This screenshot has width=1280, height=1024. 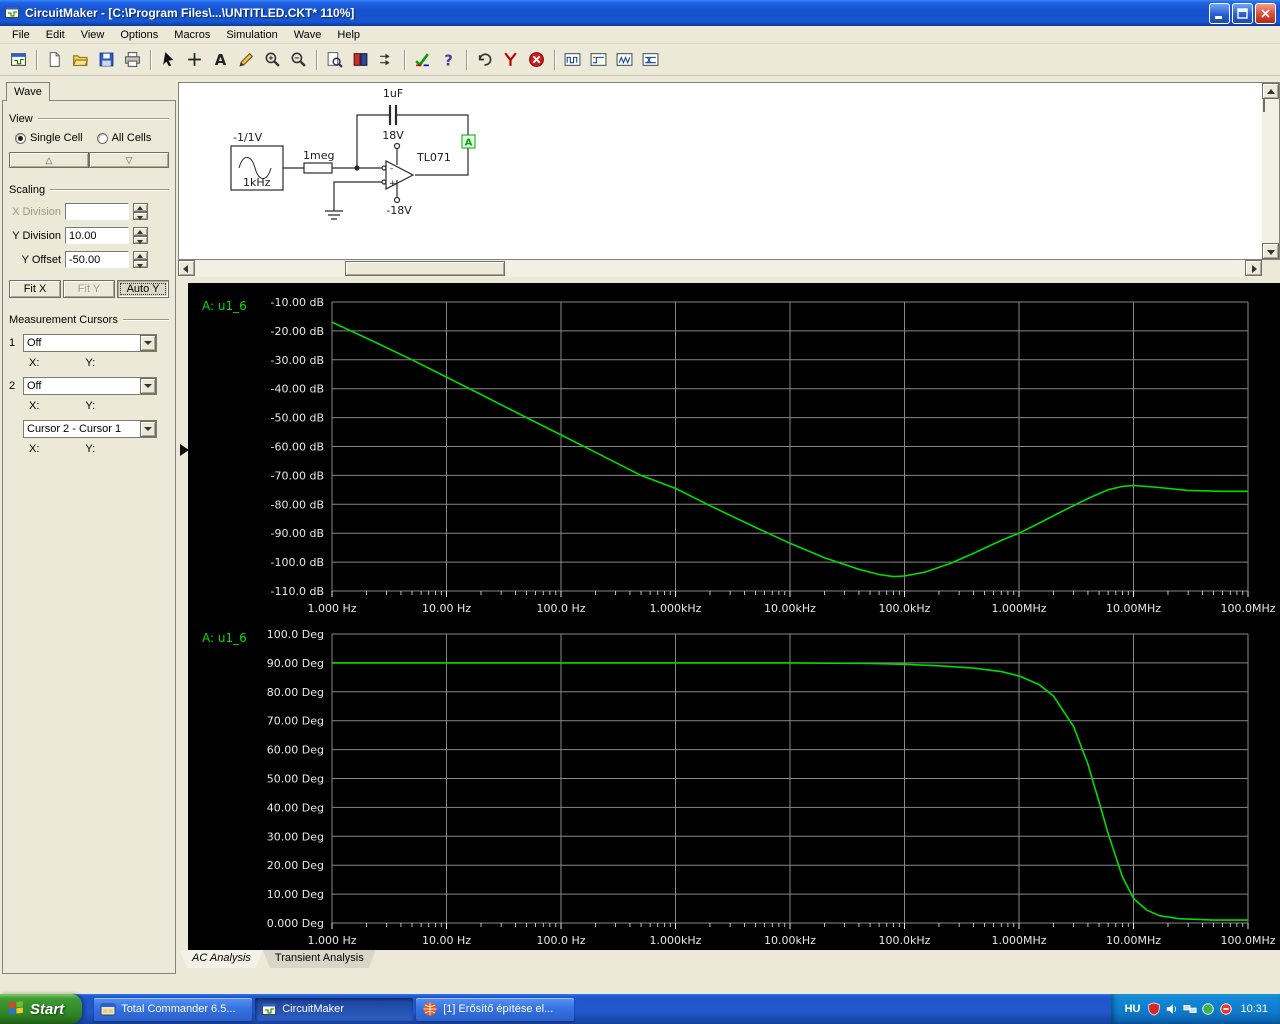 I want to click on circuit-window-button, so click(x=18, y=60).